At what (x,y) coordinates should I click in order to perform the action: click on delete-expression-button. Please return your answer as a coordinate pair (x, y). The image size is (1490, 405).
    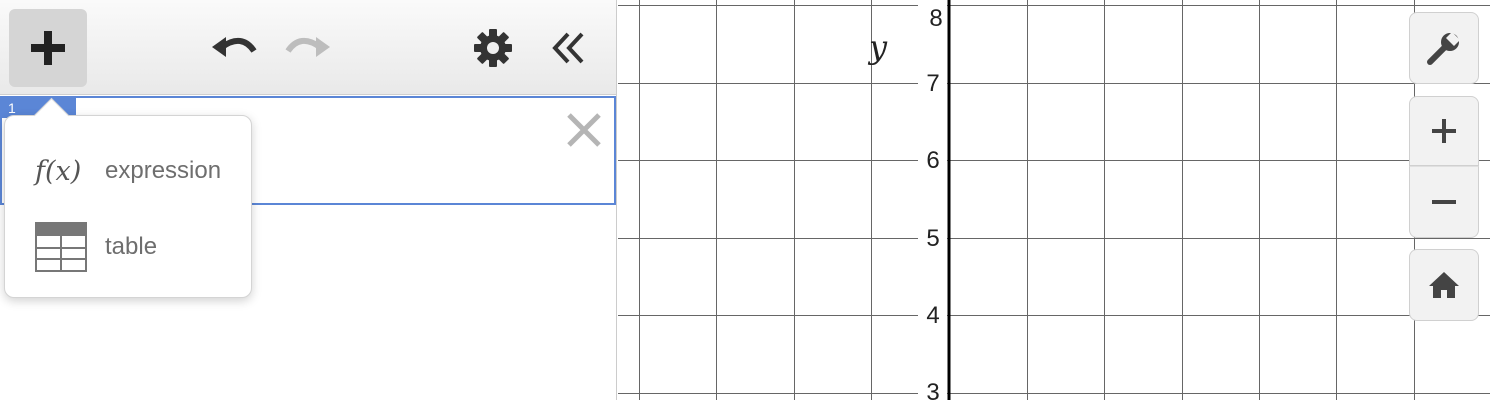
    Looking at the image, I should click on (584, 130).